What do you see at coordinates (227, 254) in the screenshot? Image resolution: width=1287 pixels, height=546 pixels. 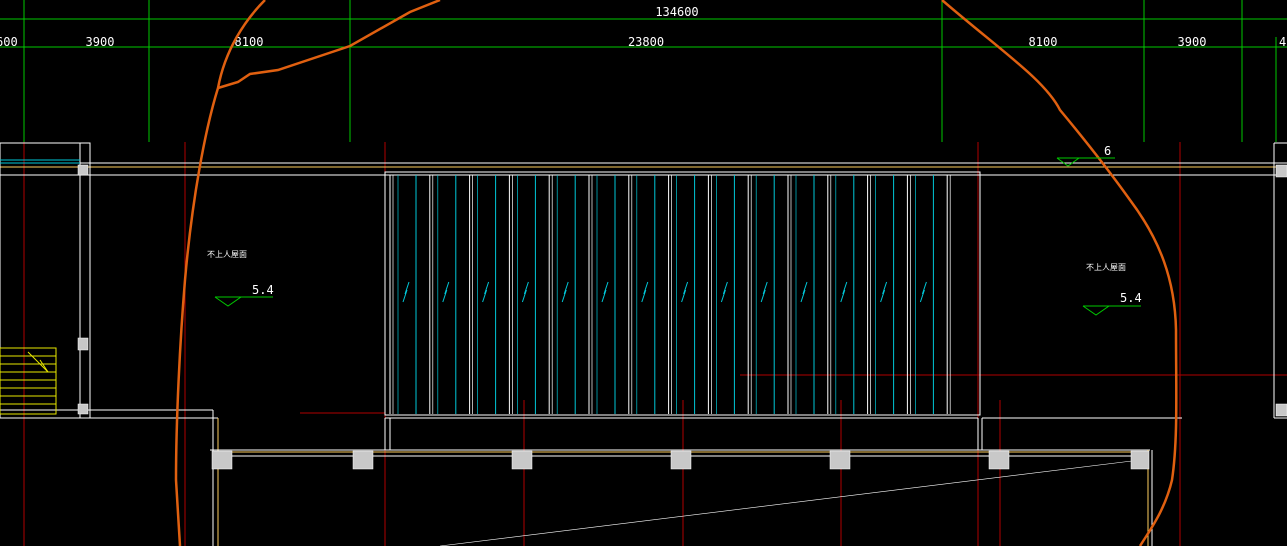 I see `roof-note-left: 不上人屋面` at bounding box center [227, 254].